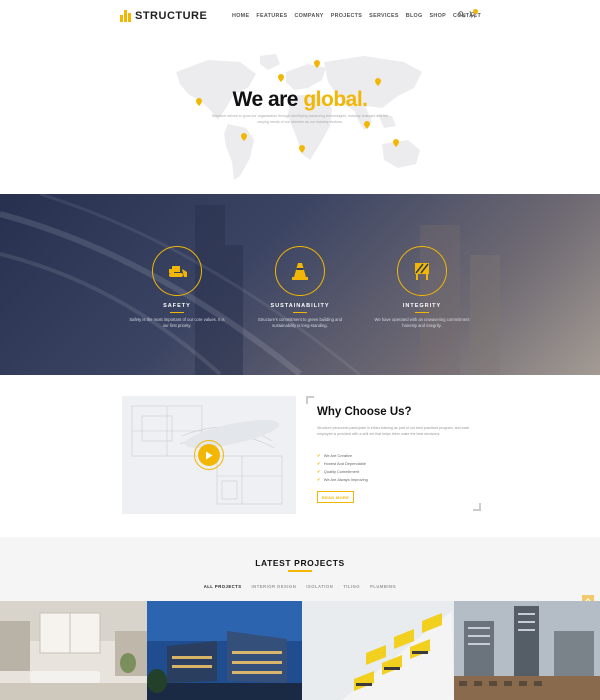  Describe the element at coordinates (341, 463) in the screenshot. I see `list-item: ✔ Honest And Dependable` at that location.